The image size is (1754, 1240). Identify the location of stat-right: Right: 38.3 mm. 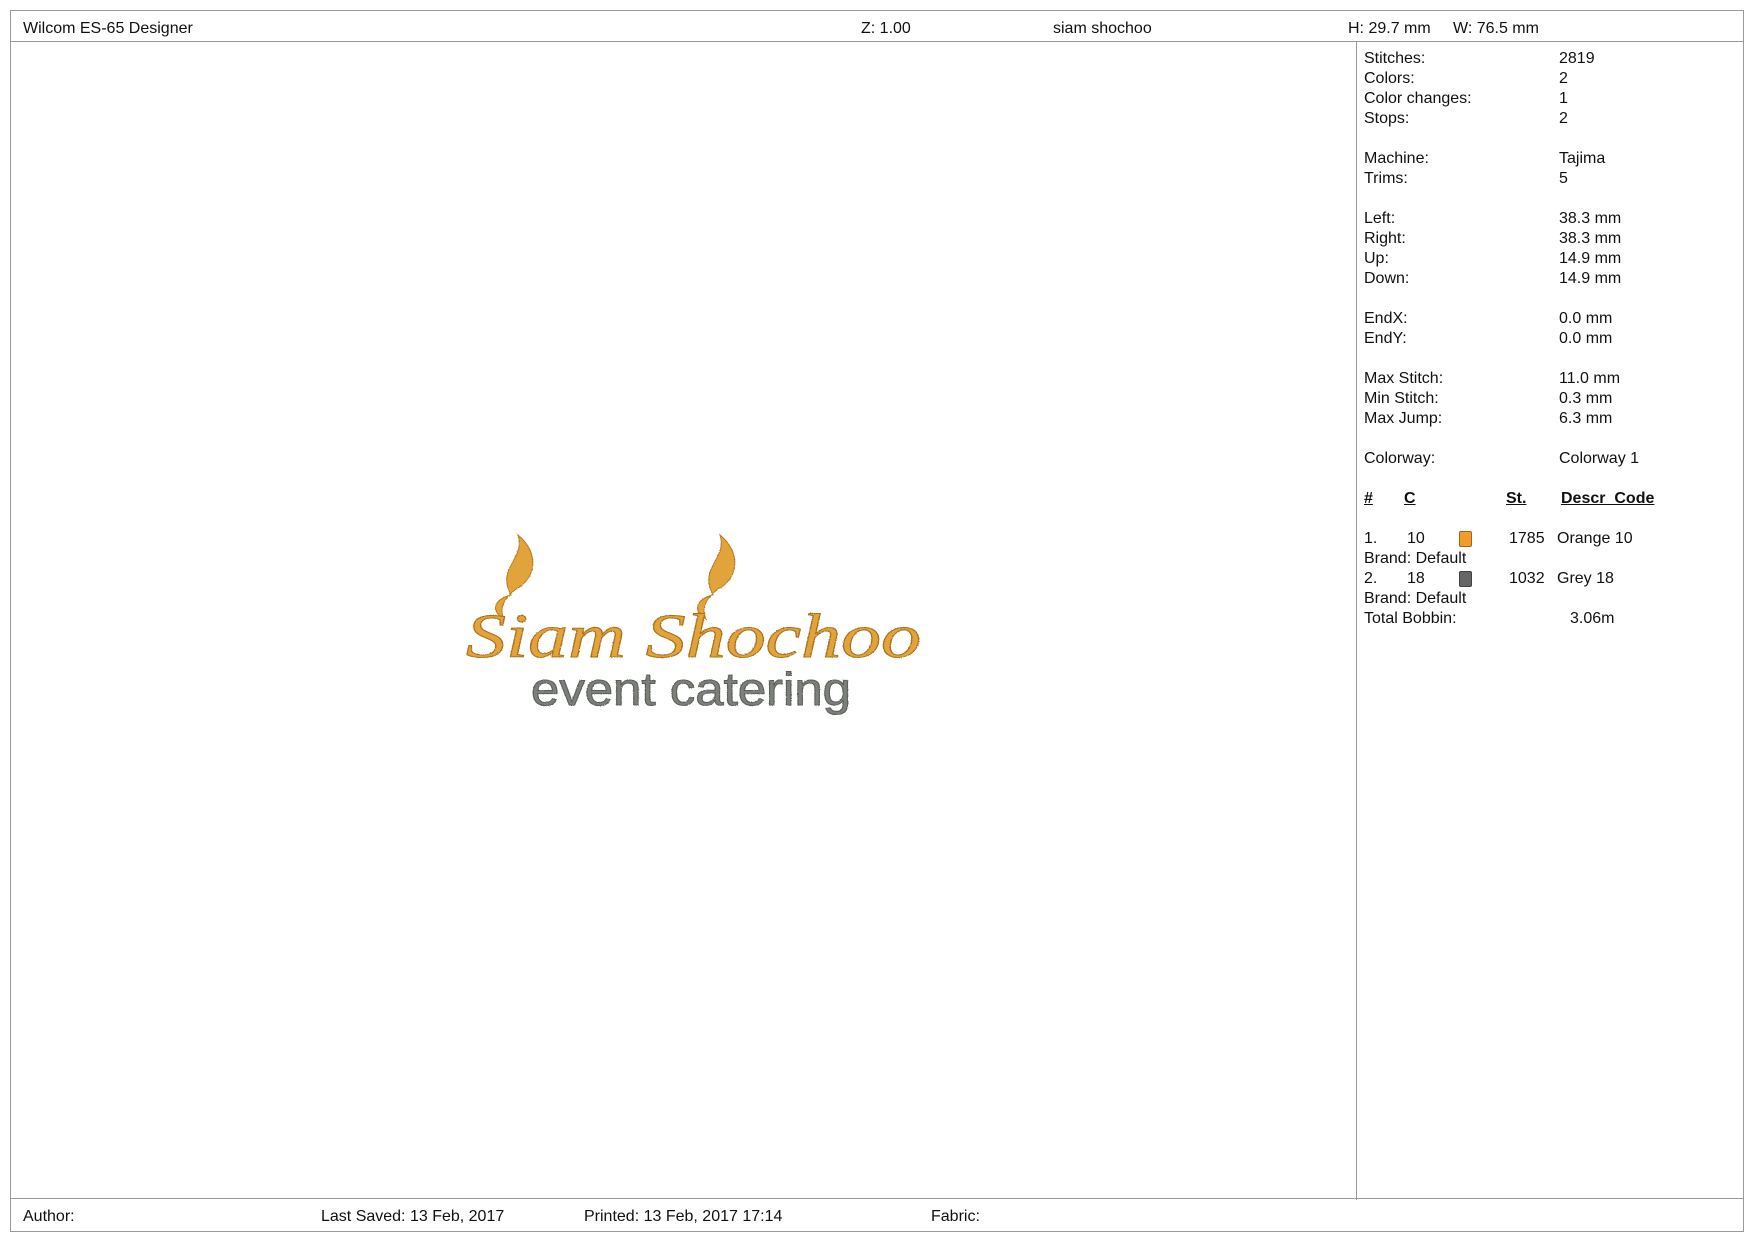
(1493, 238).